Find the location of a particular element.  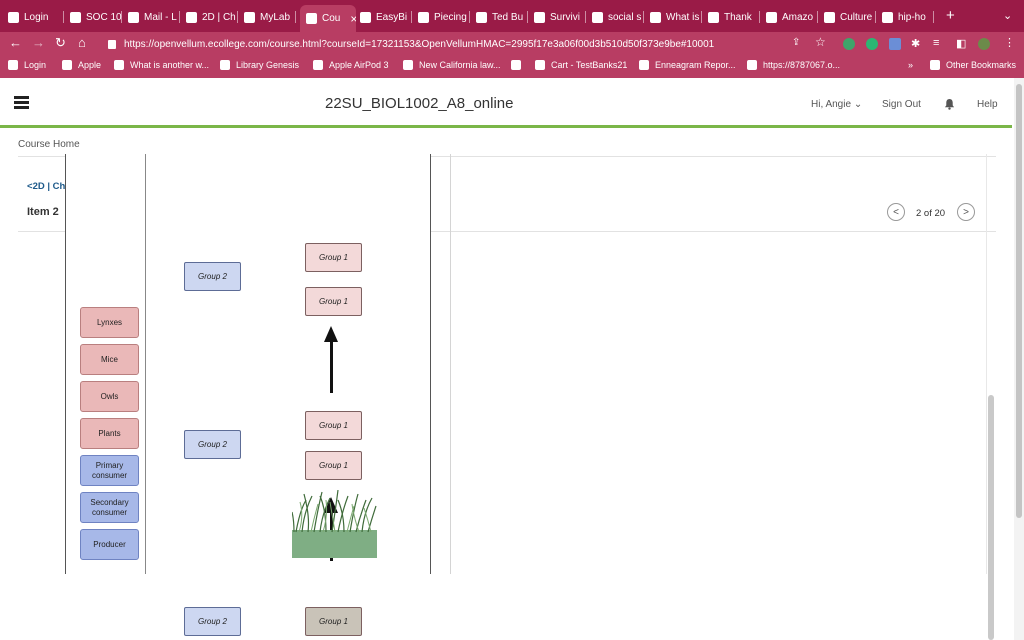

bookmark-star-icon: ☆ is located at coordinates (820, 42).